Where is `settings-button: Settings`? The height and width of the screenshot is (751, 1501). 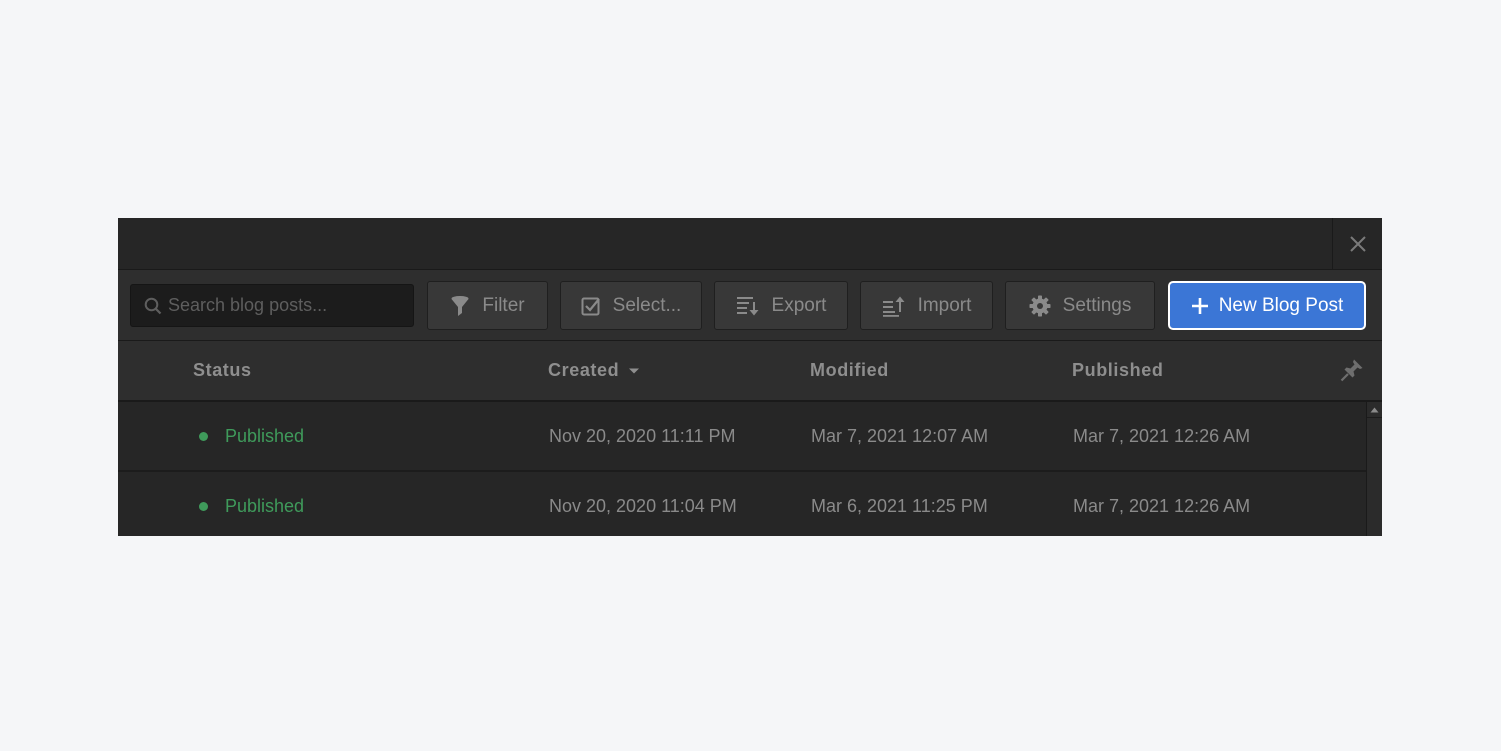
settings-button: Settings is located at coordinates (1080, 305).